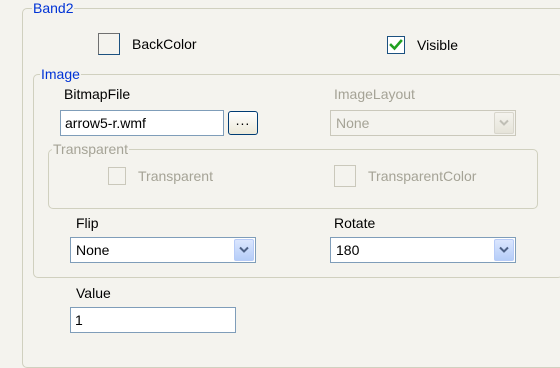 This screenshot has height=368, width=560. What do you see at coordinates (164, 44) in the screenshot?
I see `backcolor-label: BackColor` at bounding box center [164, 44].